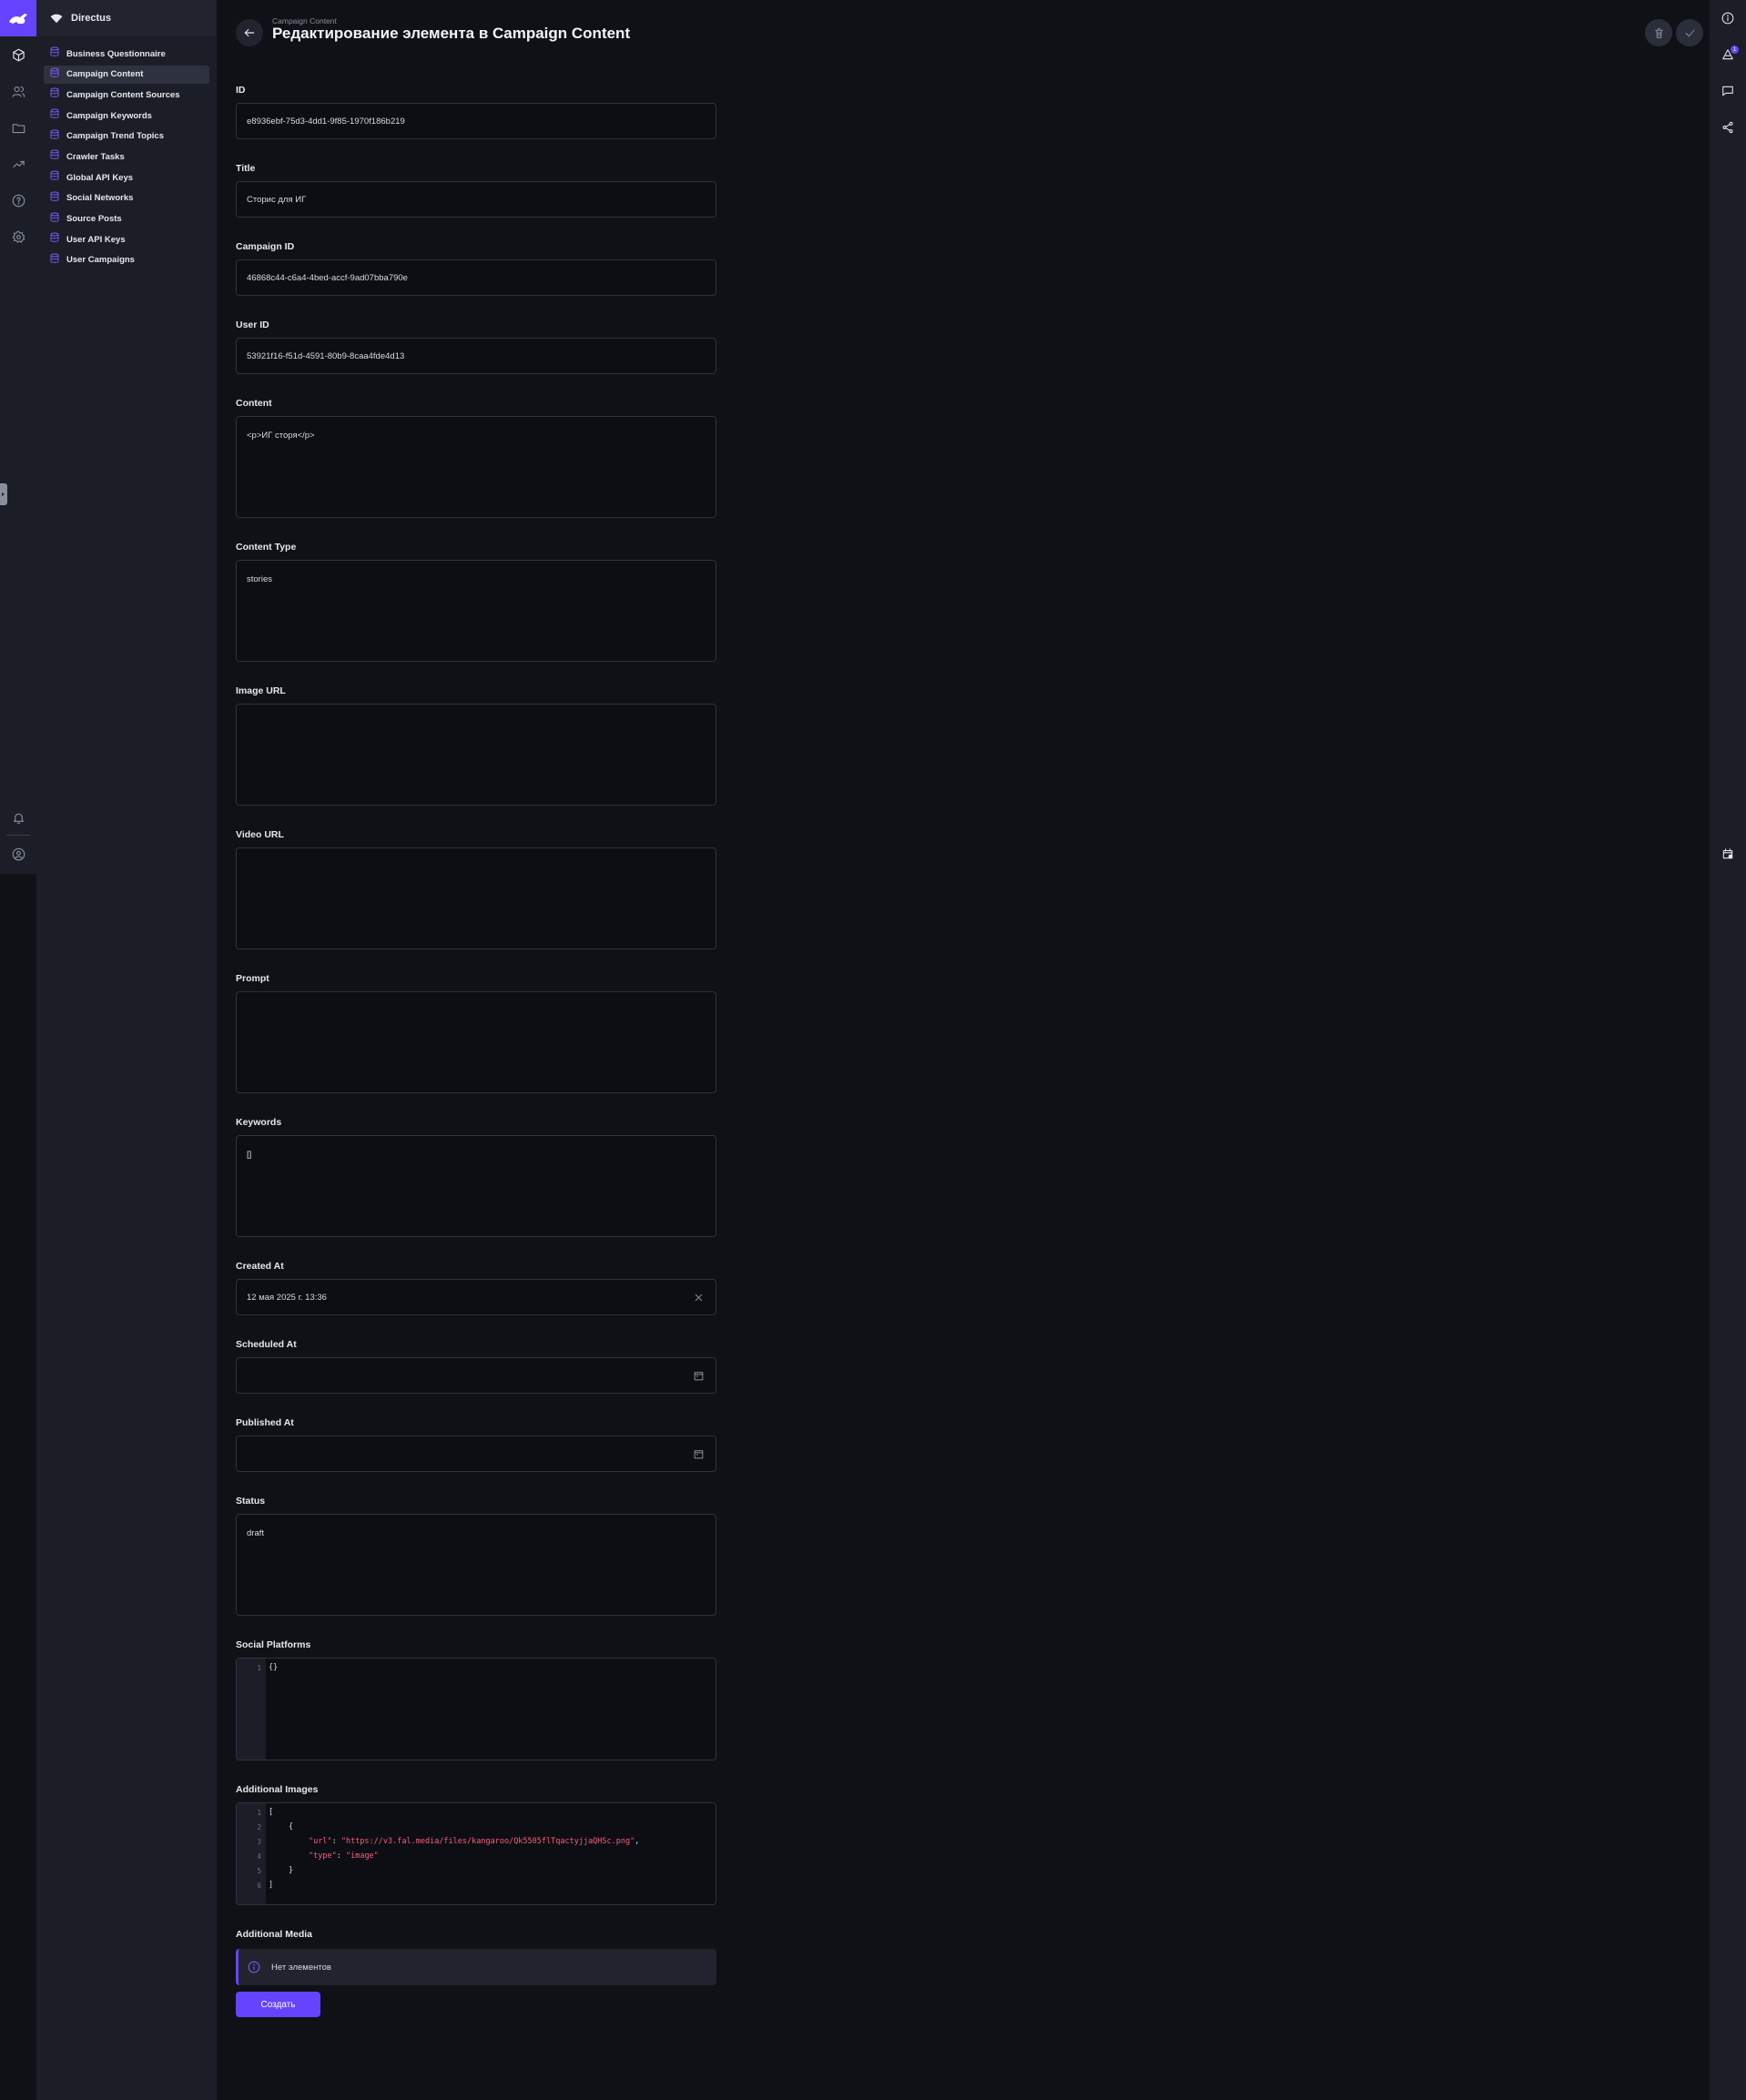 This screenshot has width=1746, height=2100. I want to click on right-sidebar: 1, so click(1728, 1050).